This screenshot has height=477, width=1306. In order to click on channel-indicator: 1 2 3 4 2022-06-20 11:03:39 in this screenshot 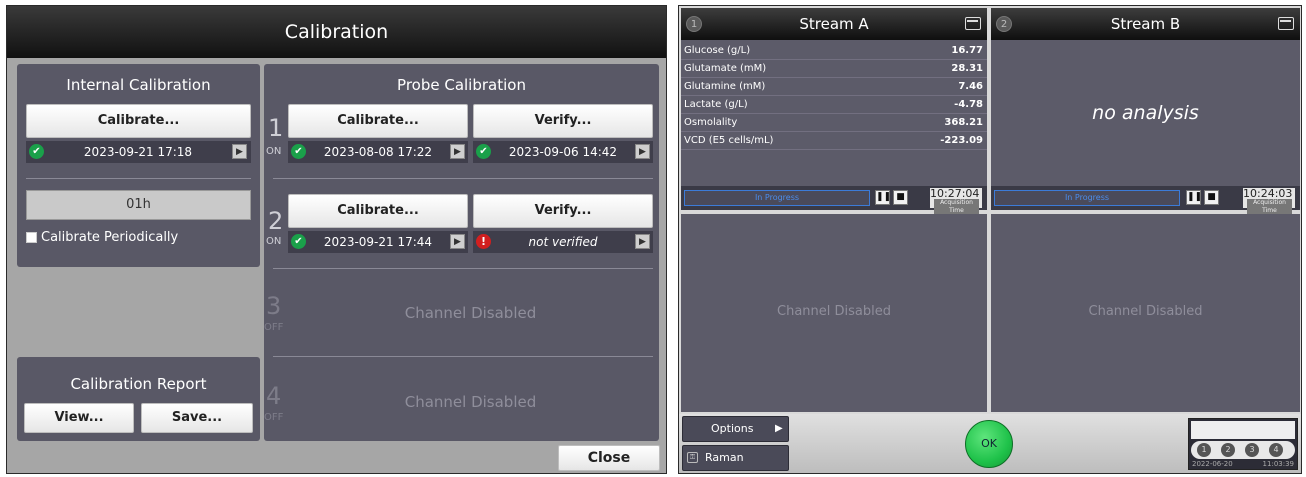, I will do `click(1243, 444)`.